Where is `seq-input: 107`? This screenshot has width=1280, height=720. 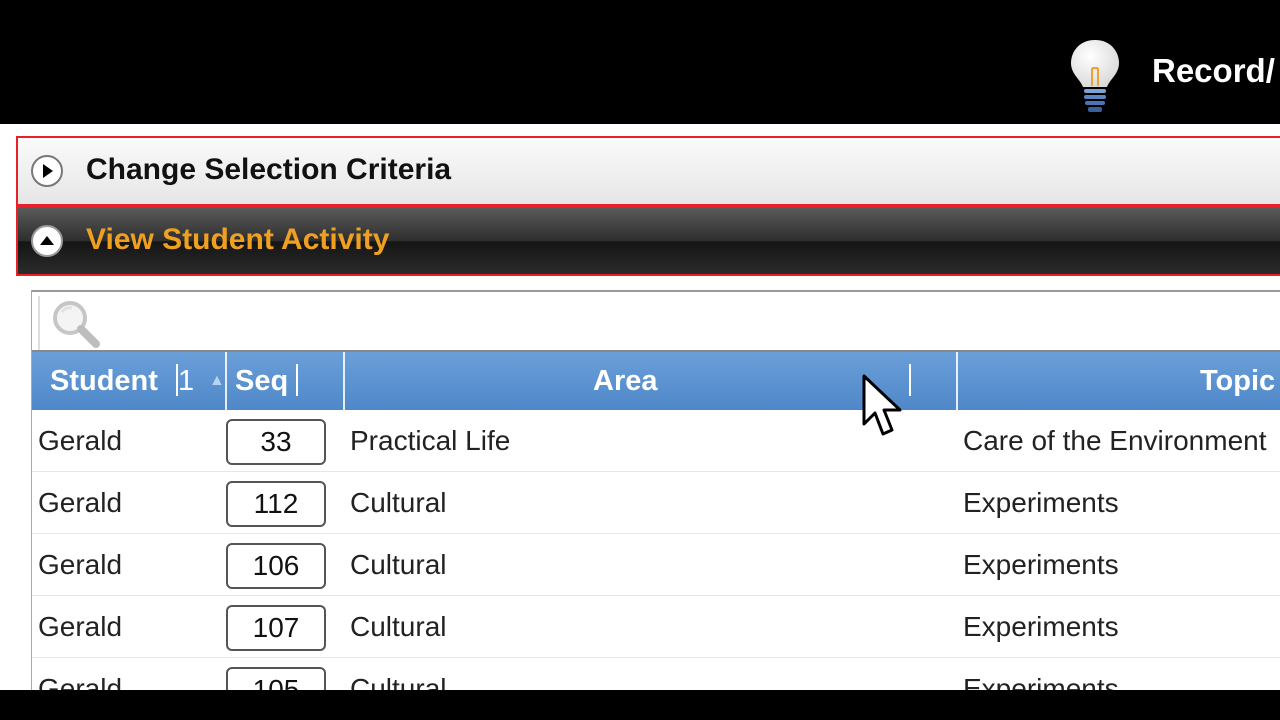
seq-input: 107 is located at coordinates (276, 628).